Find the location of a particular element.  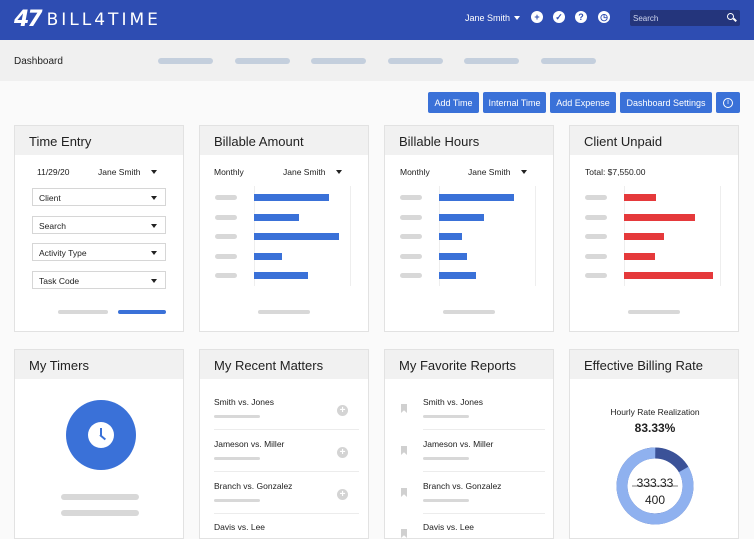

check-circle-icon: ✓ is located at coordinates (559, 17).